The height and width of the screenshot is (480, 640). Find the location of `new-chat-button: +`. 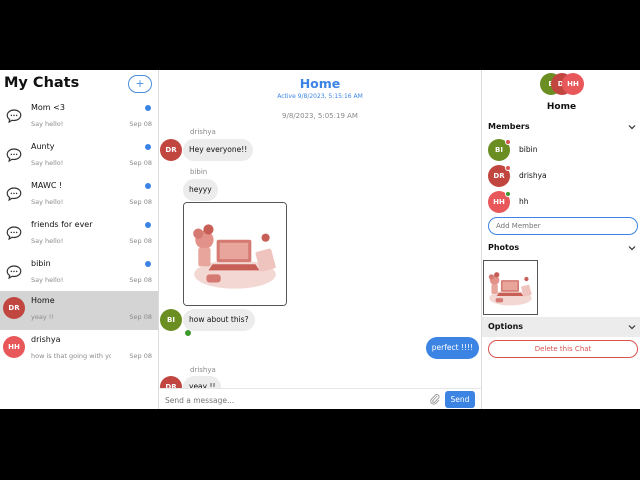

new-chat-button: + is located at coordinates (140, 84).